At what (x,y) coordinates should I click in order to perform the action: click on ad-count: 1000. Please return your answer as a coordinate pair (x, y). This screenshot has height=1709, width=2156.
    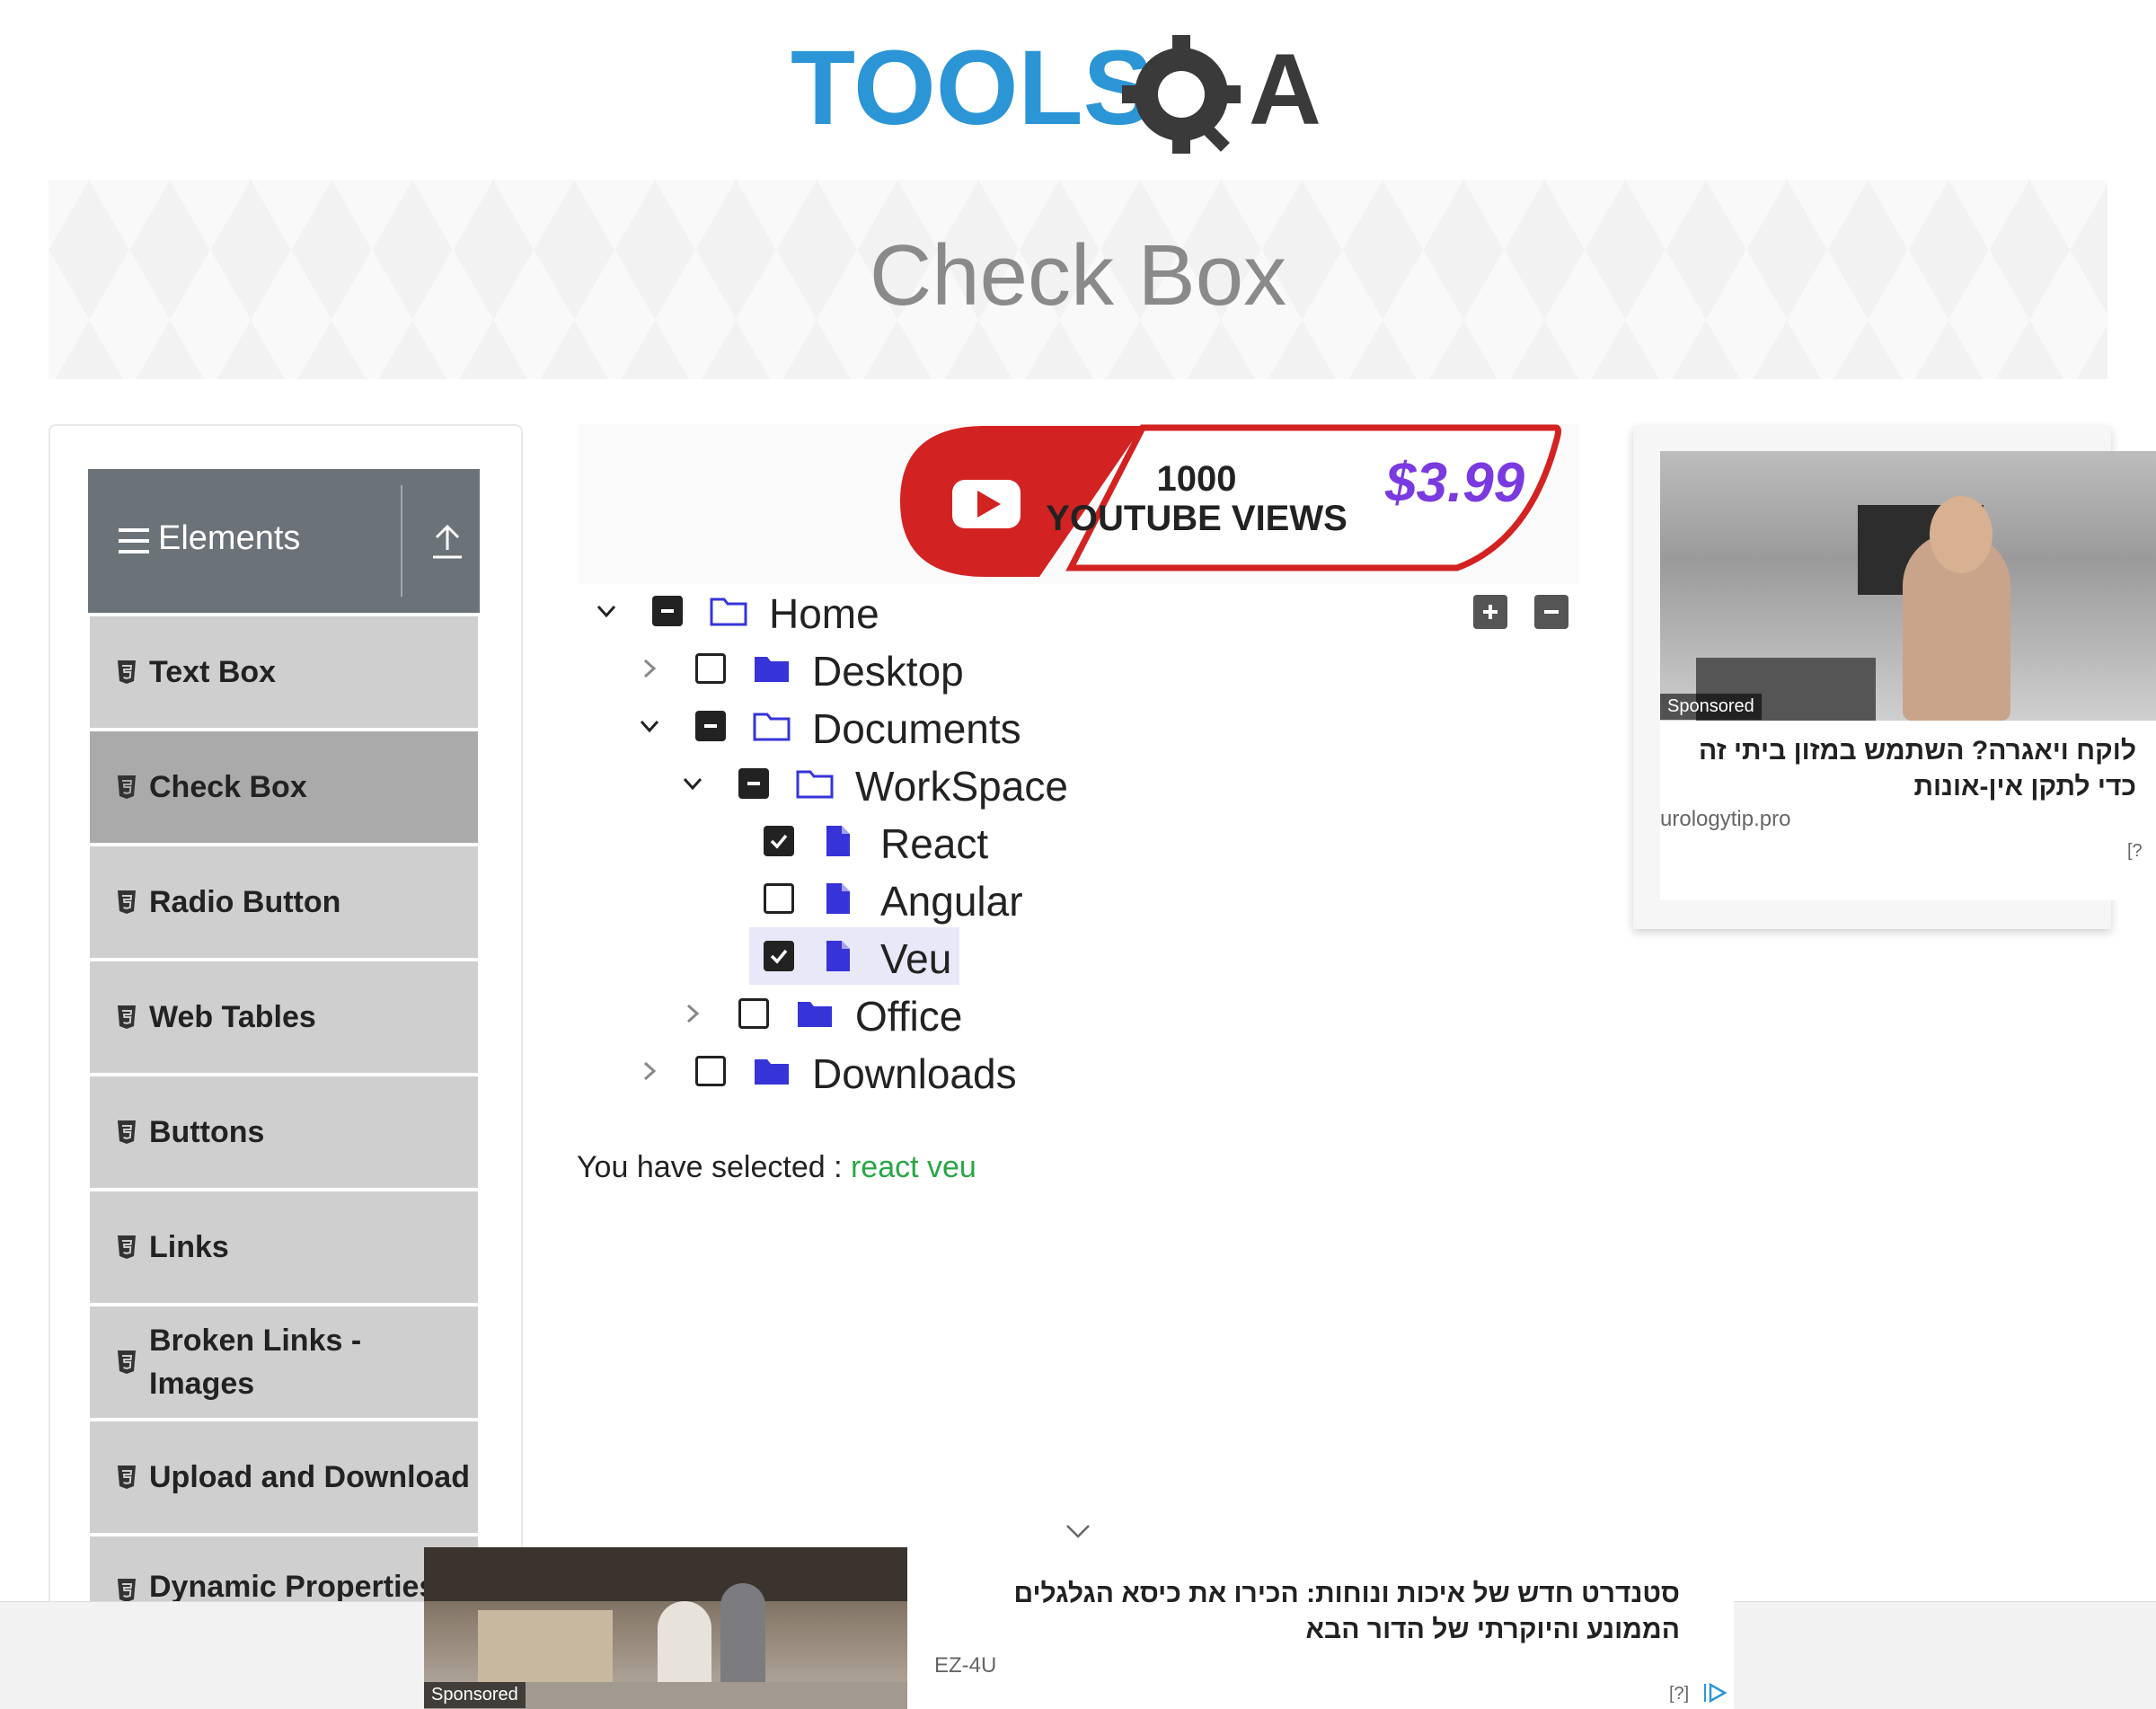
    Looking at the image, I should click on (1197, 479).